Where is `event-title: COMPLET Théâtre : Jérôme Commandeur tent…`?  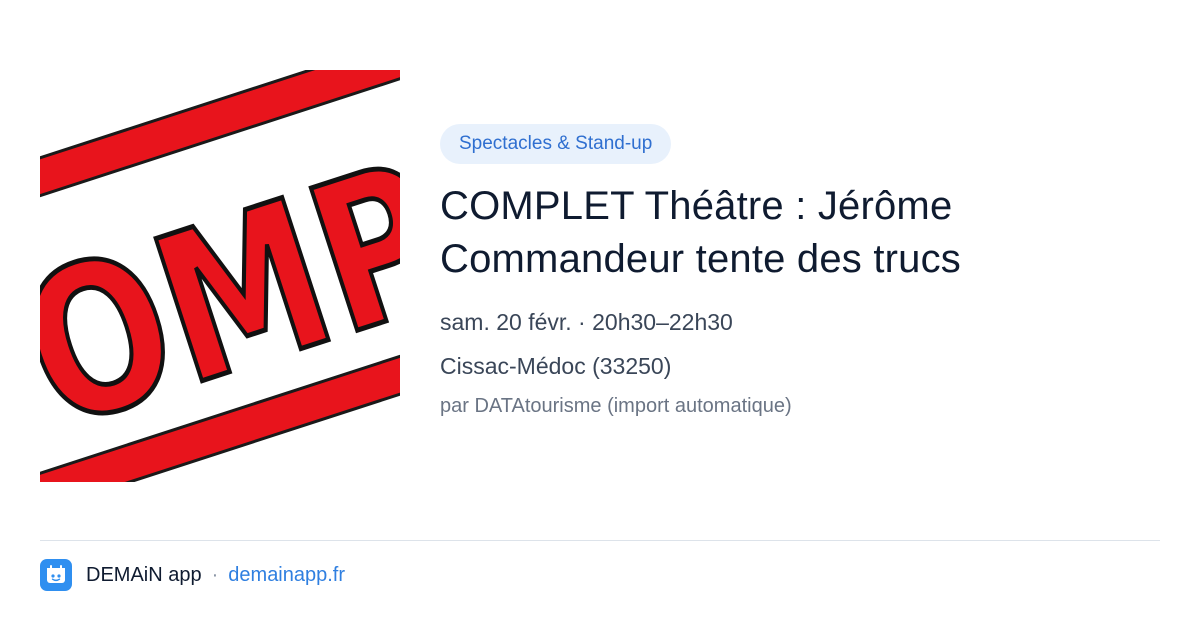 event-title: COMPLET Théâtre : Jérôme Commandeur tent… is located at coordinates (800, 233).